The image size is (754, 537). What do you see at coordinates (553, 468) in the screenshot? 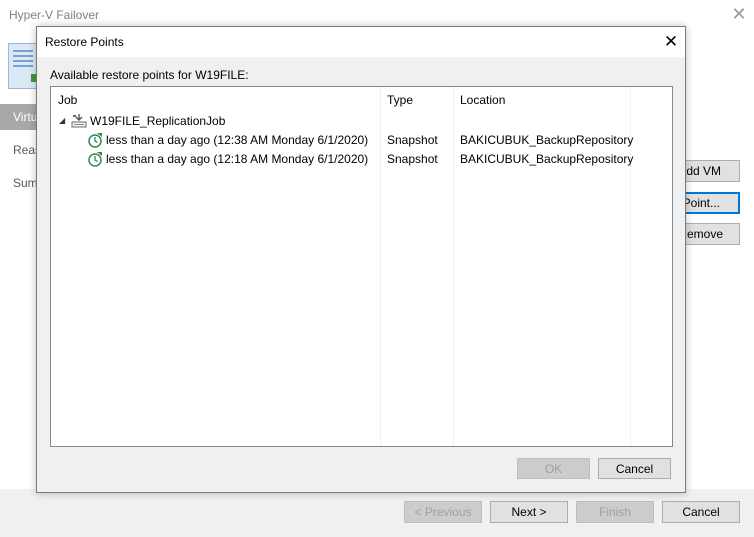
I see `ok-button: OK` at bounding box center [553, 468].